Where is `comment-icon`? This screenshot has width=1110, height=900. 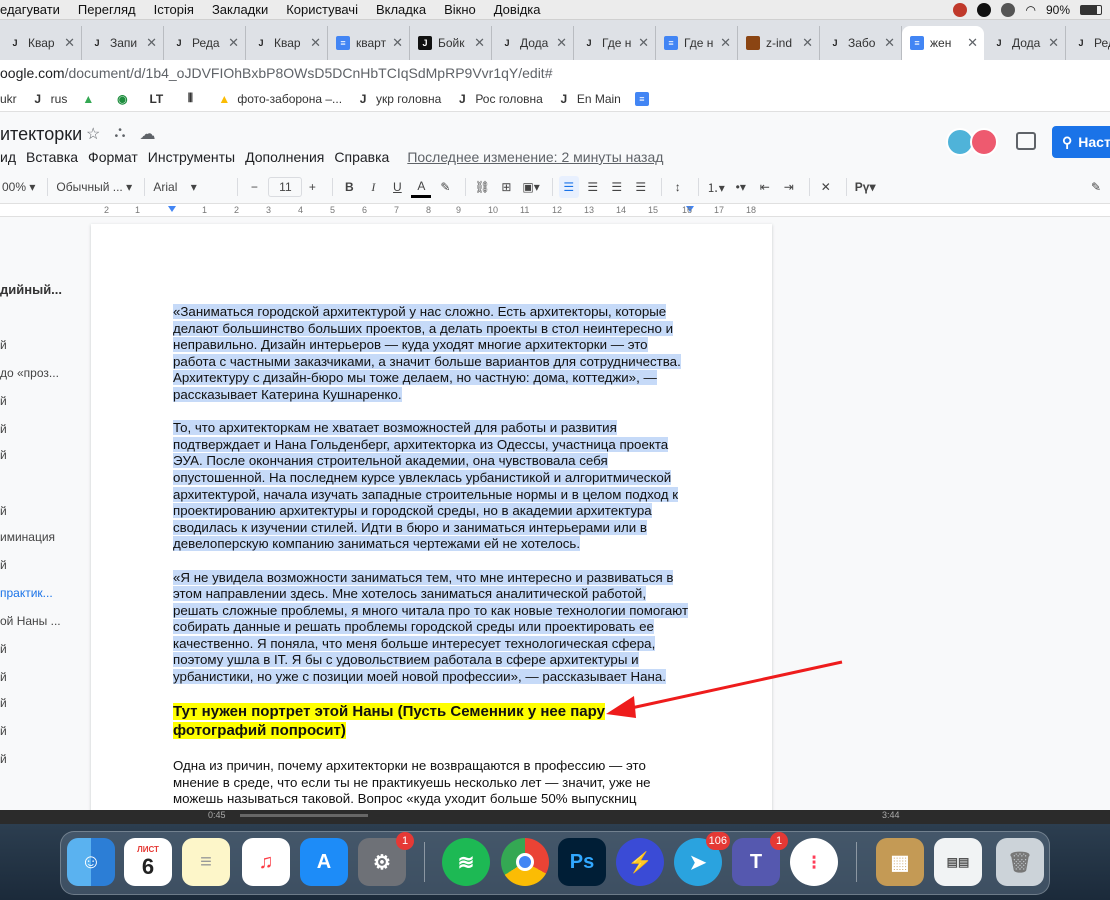 comment-icon is located at coordinates (1026, 141).